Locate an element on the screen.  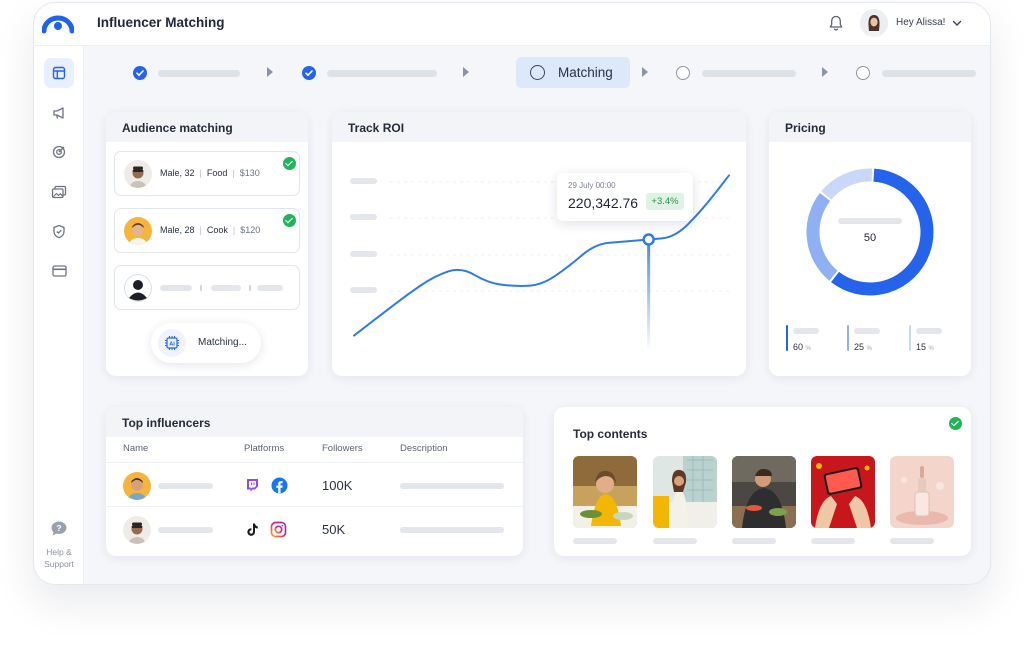
highlight-drop-line is located at coordinates (649, 295).